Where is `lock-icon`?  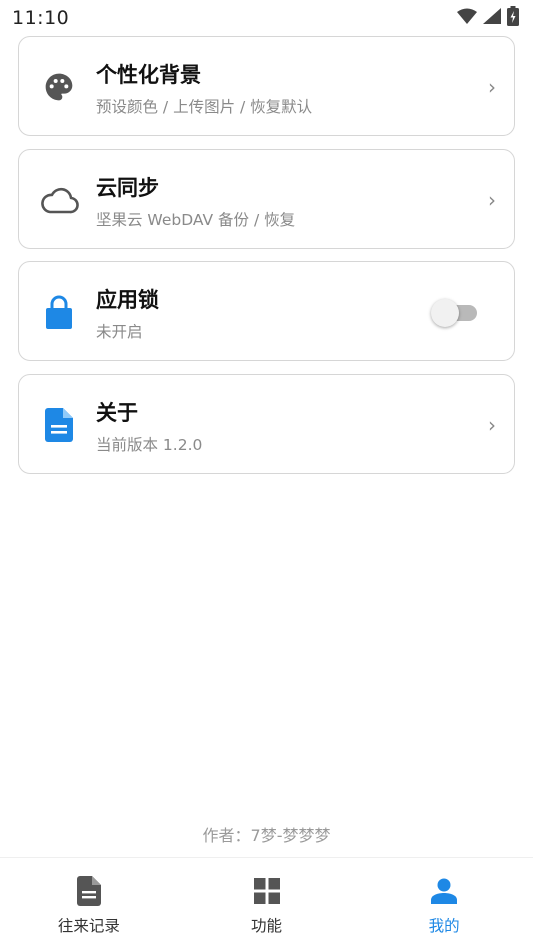 lock-icon is located at coordinates (59, 312).